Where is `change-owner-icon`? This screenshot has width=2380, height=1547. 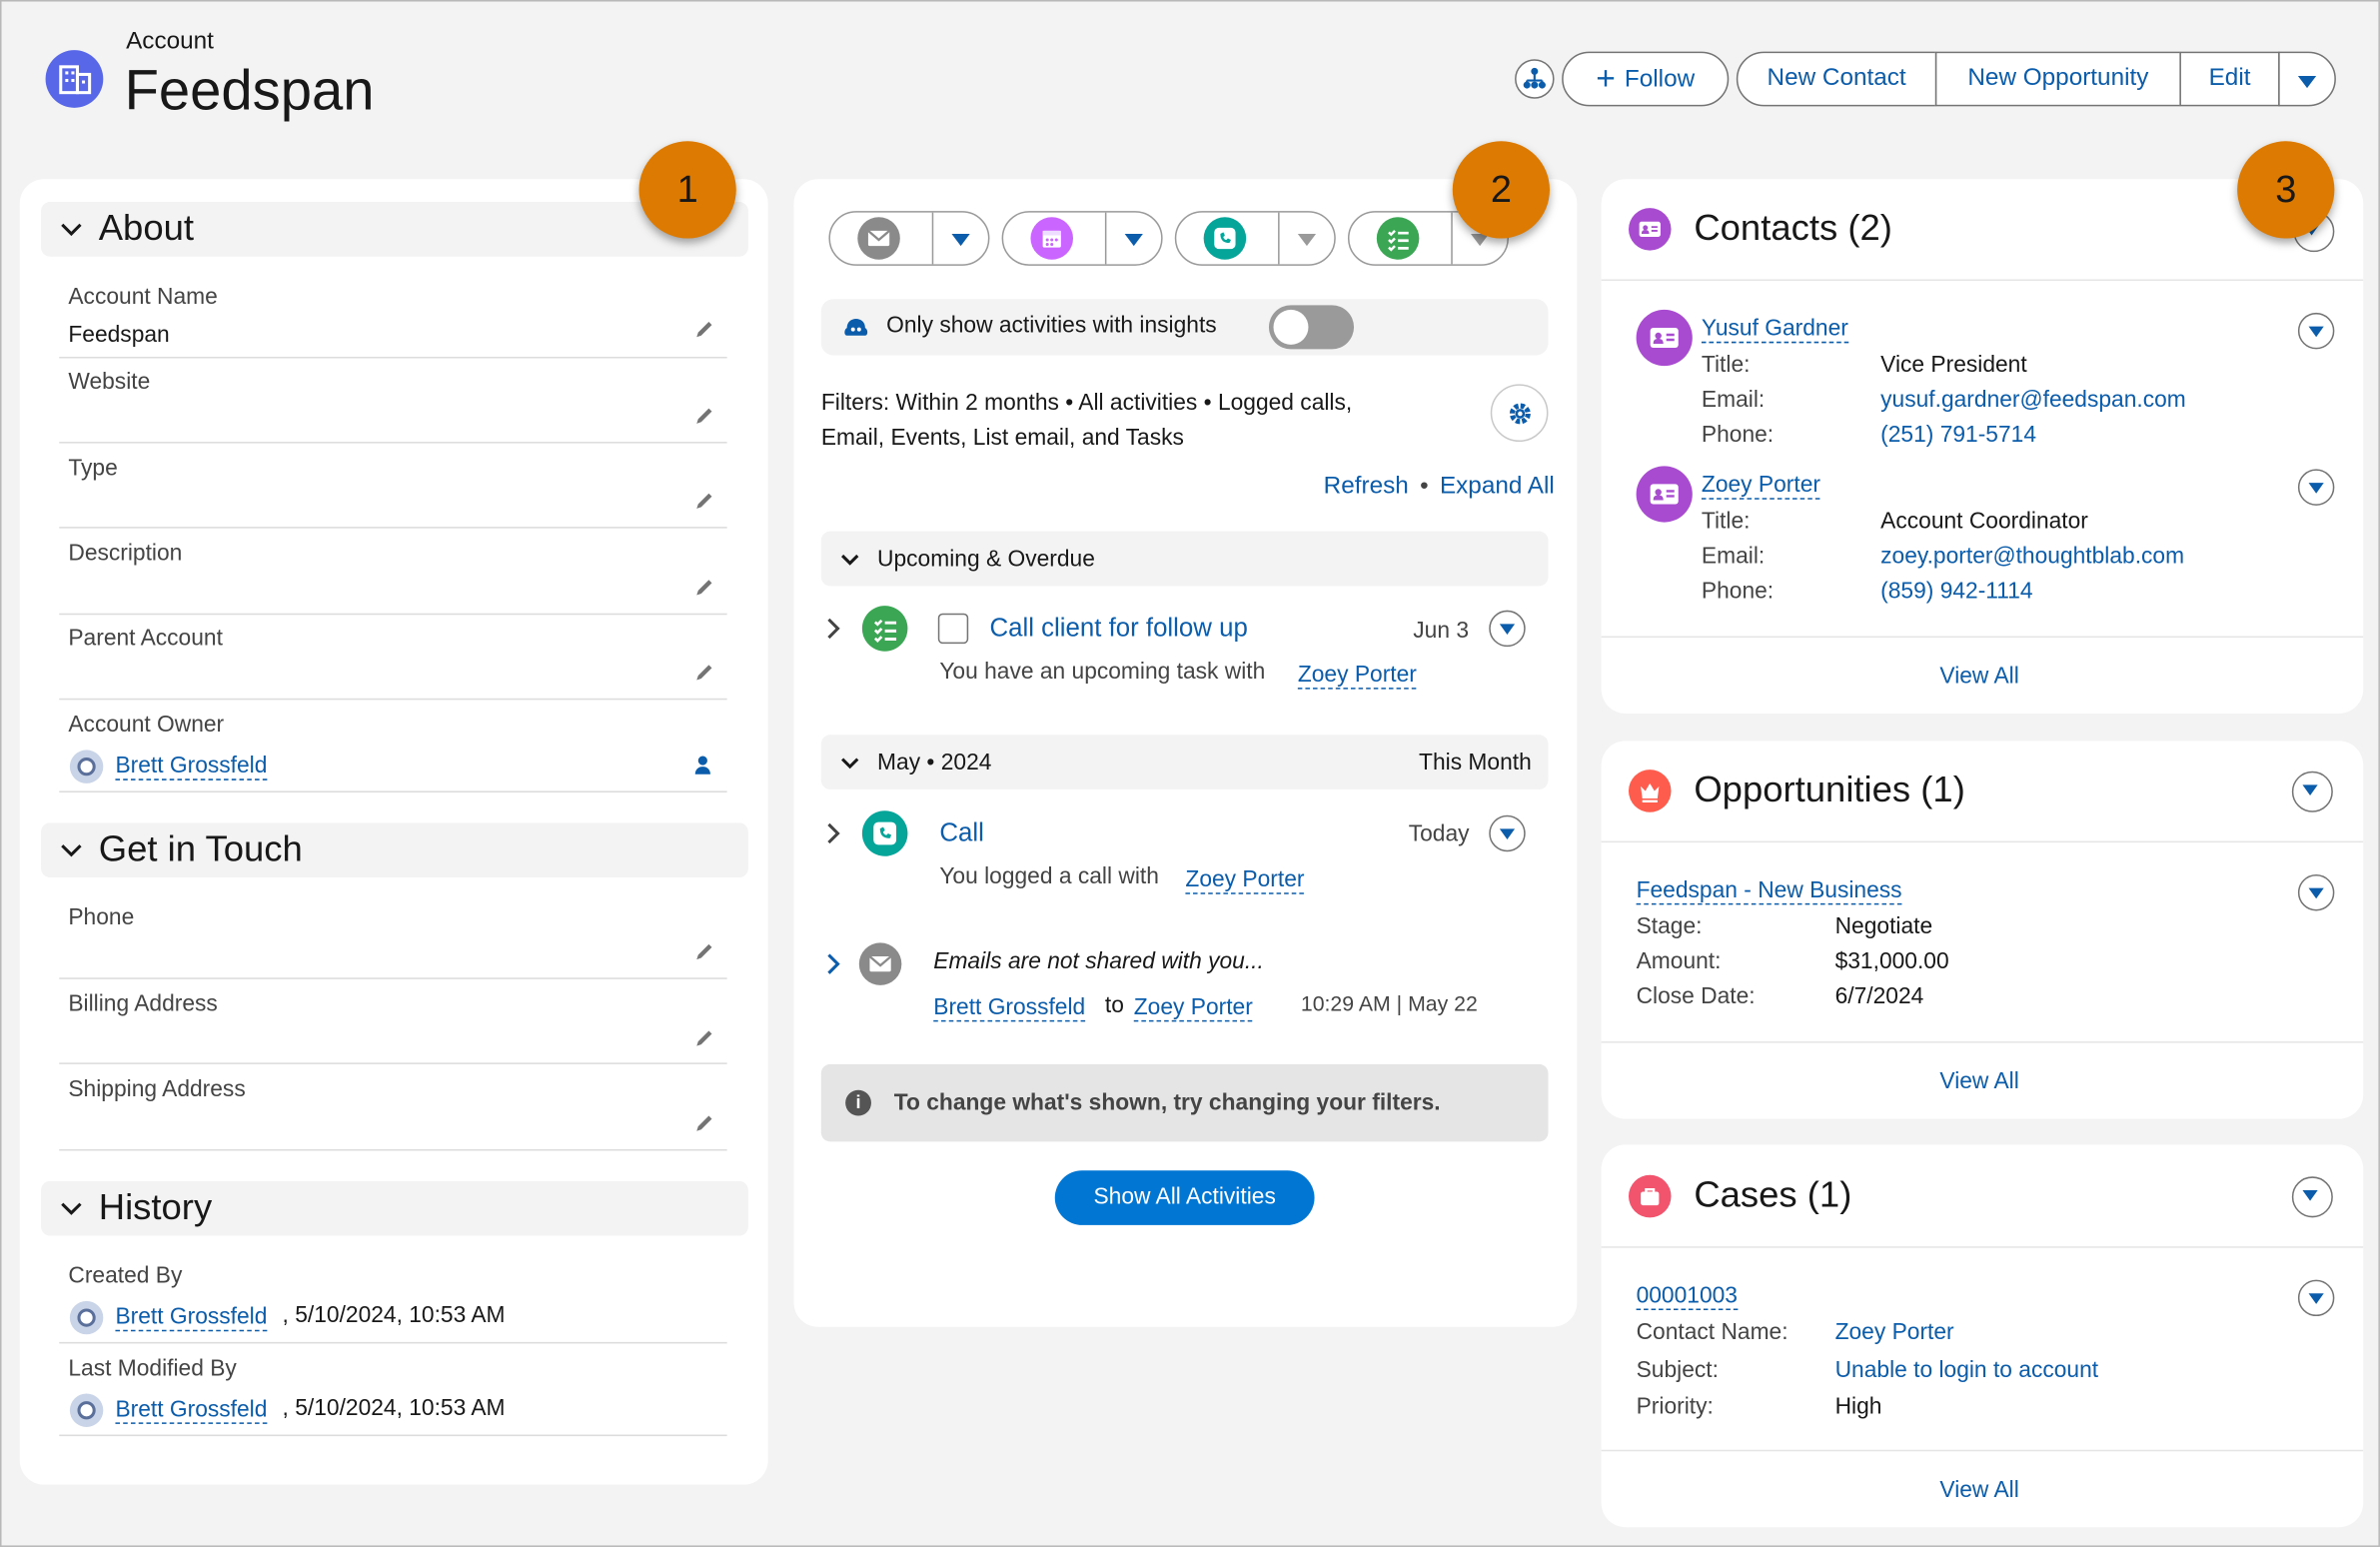
change-owner-icon is located at coordinates (704, 765).